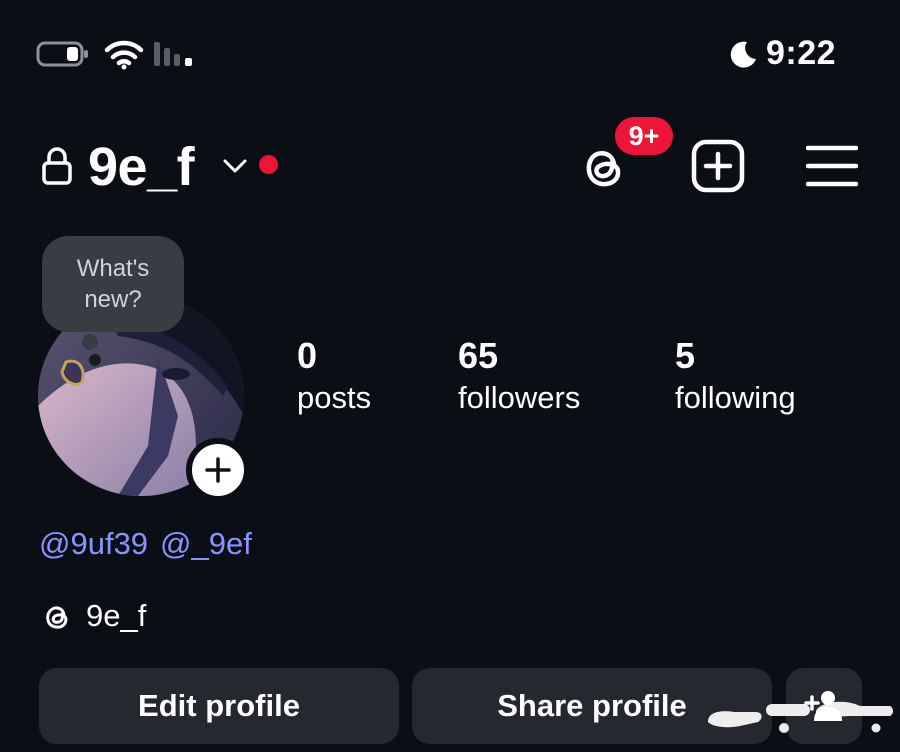 The image size is (900, 752). Describe the element at coordinates (141, 167) in the screenshot. I see `account-username: 9e_f` at that location.